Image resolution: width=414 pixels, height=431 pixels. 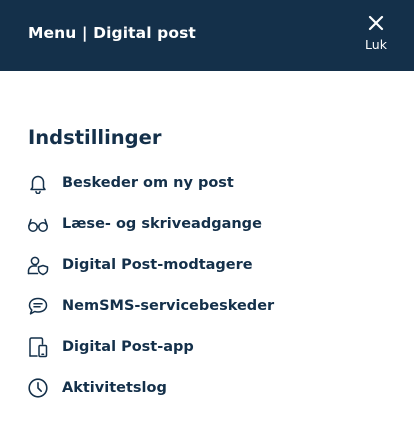 I want to click on menu-item-label: Digital Post-modtagere, so click(x=157, y=264).